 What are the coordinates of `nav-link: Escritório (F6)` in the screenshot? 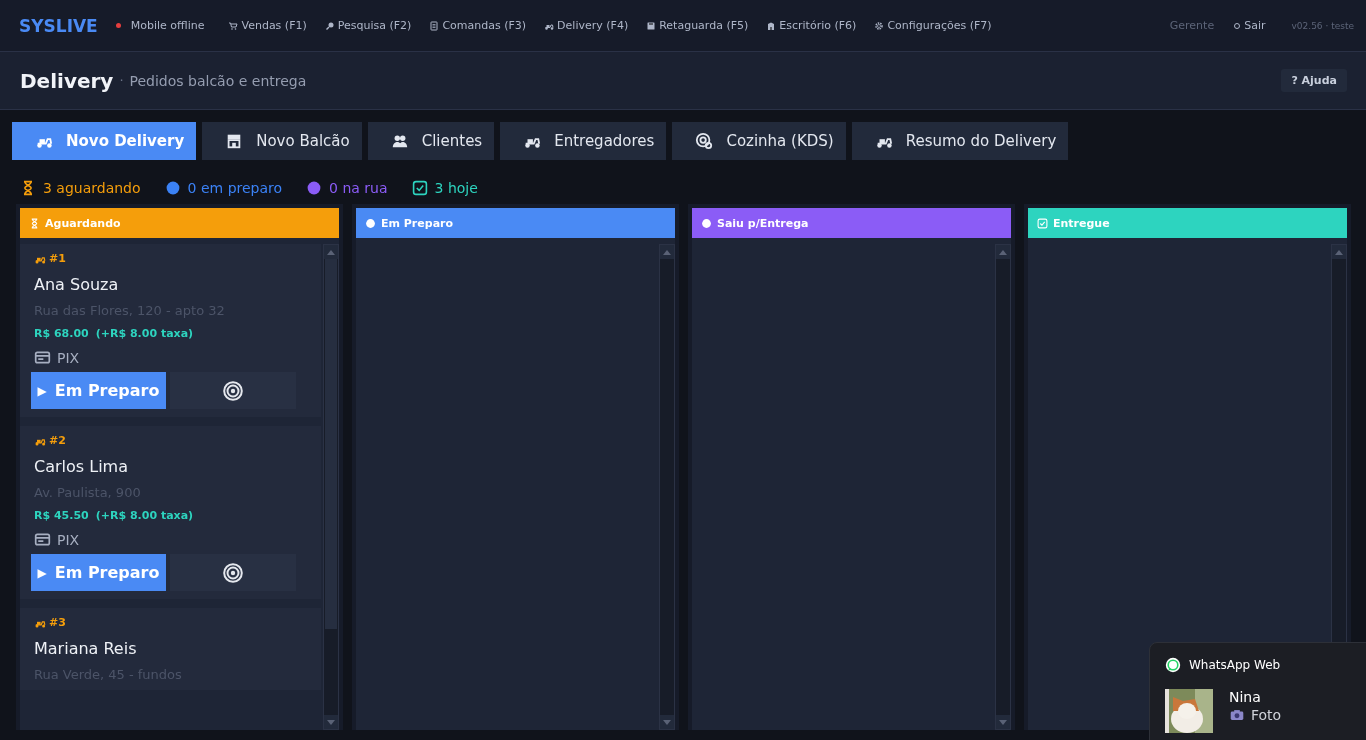 It's located at (811, 25).